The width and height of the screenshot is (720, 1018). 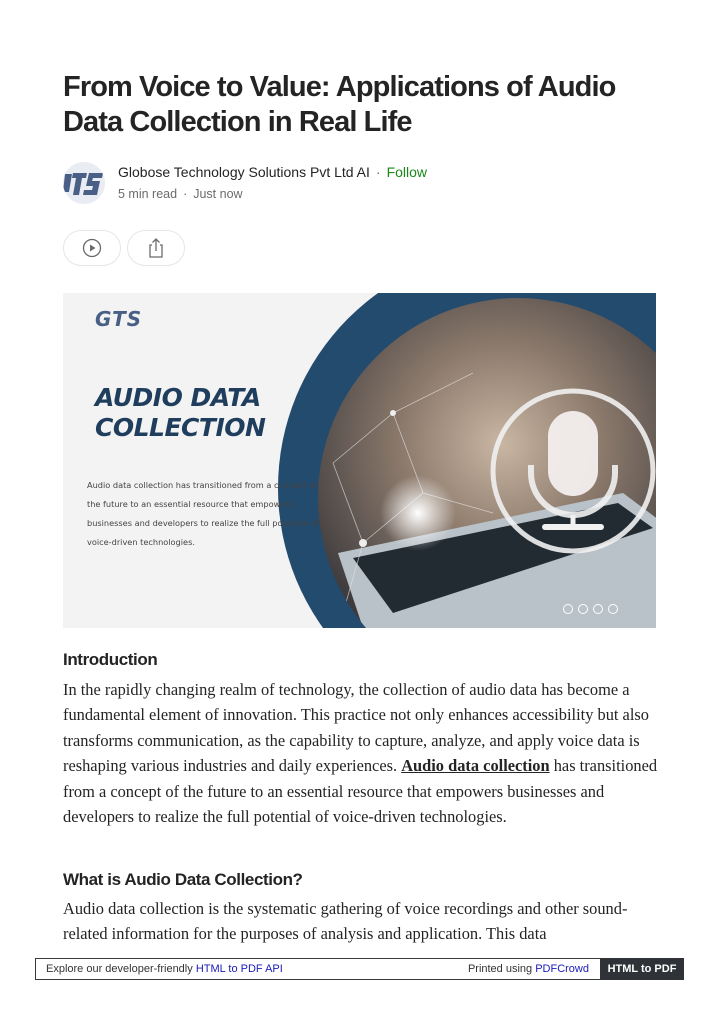 I want to click on read-time: 5 min read, so click(x=148, y=194).